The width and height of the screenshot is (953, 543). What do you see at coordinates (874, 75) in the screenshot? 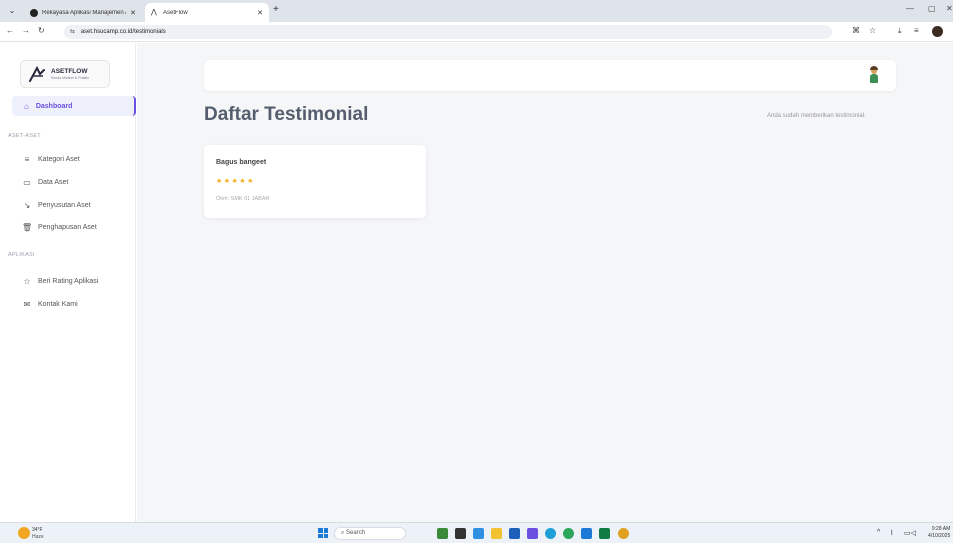
I see `user-avatar` at bounding box center [874, 75].